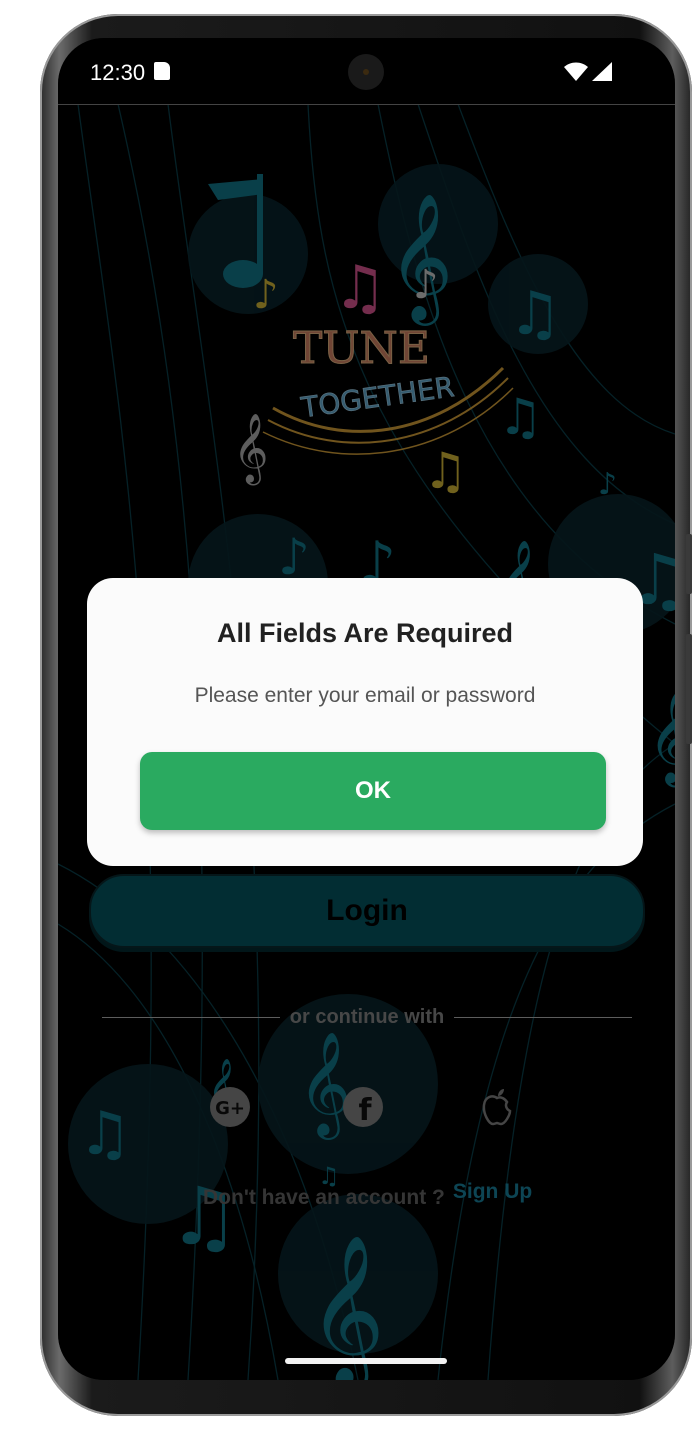 The width and height of the screenshot is (698, 1438). Describe the element at coordinates (373, 791) in the screenshot. I see `ok-button: OK` at that location.